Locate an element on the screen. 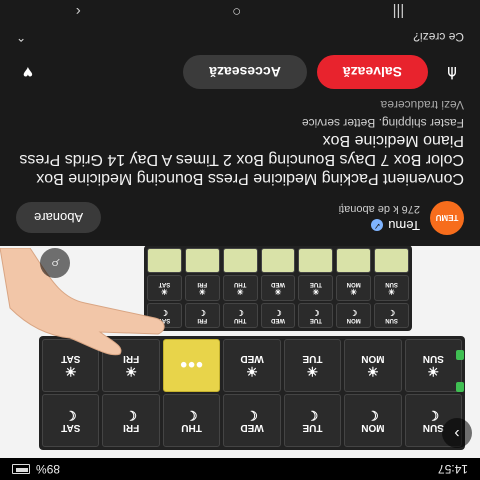  seller-name: Temu is located at coordinates (404, 225).